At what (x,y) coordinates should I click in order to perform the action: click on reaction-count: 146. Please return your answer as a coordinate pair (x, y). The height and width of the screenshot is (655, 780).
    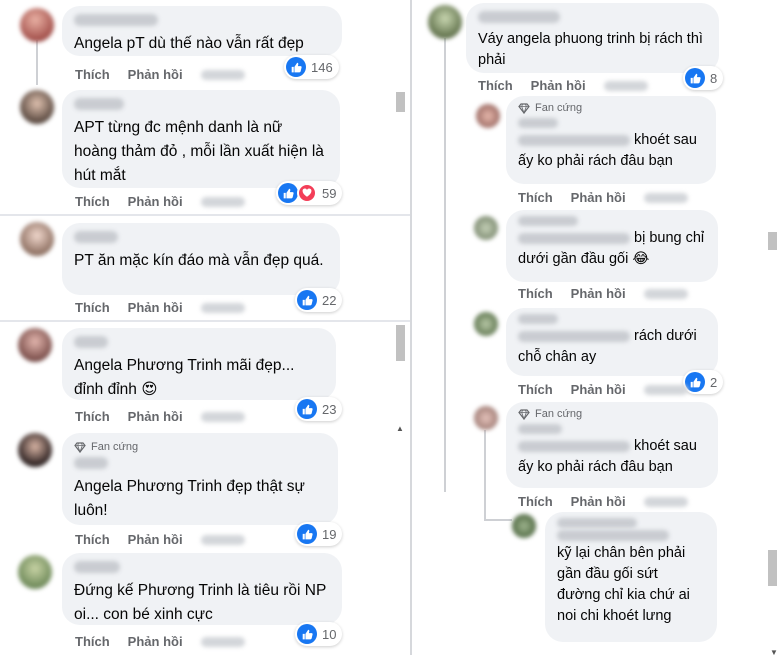
    Looking at the image, I should click on (322, 67).